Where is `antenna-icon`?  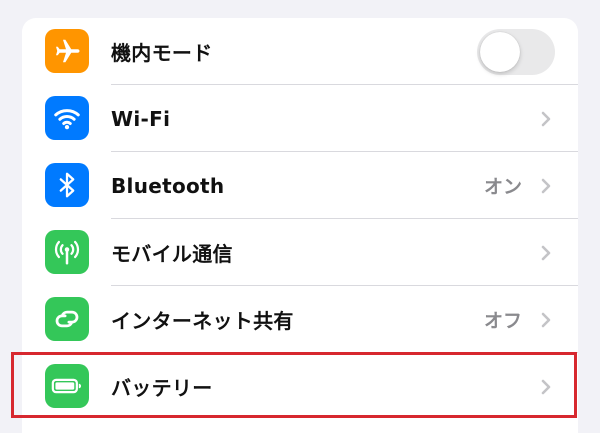
antenna-icon is located at coordinates (67, 252).